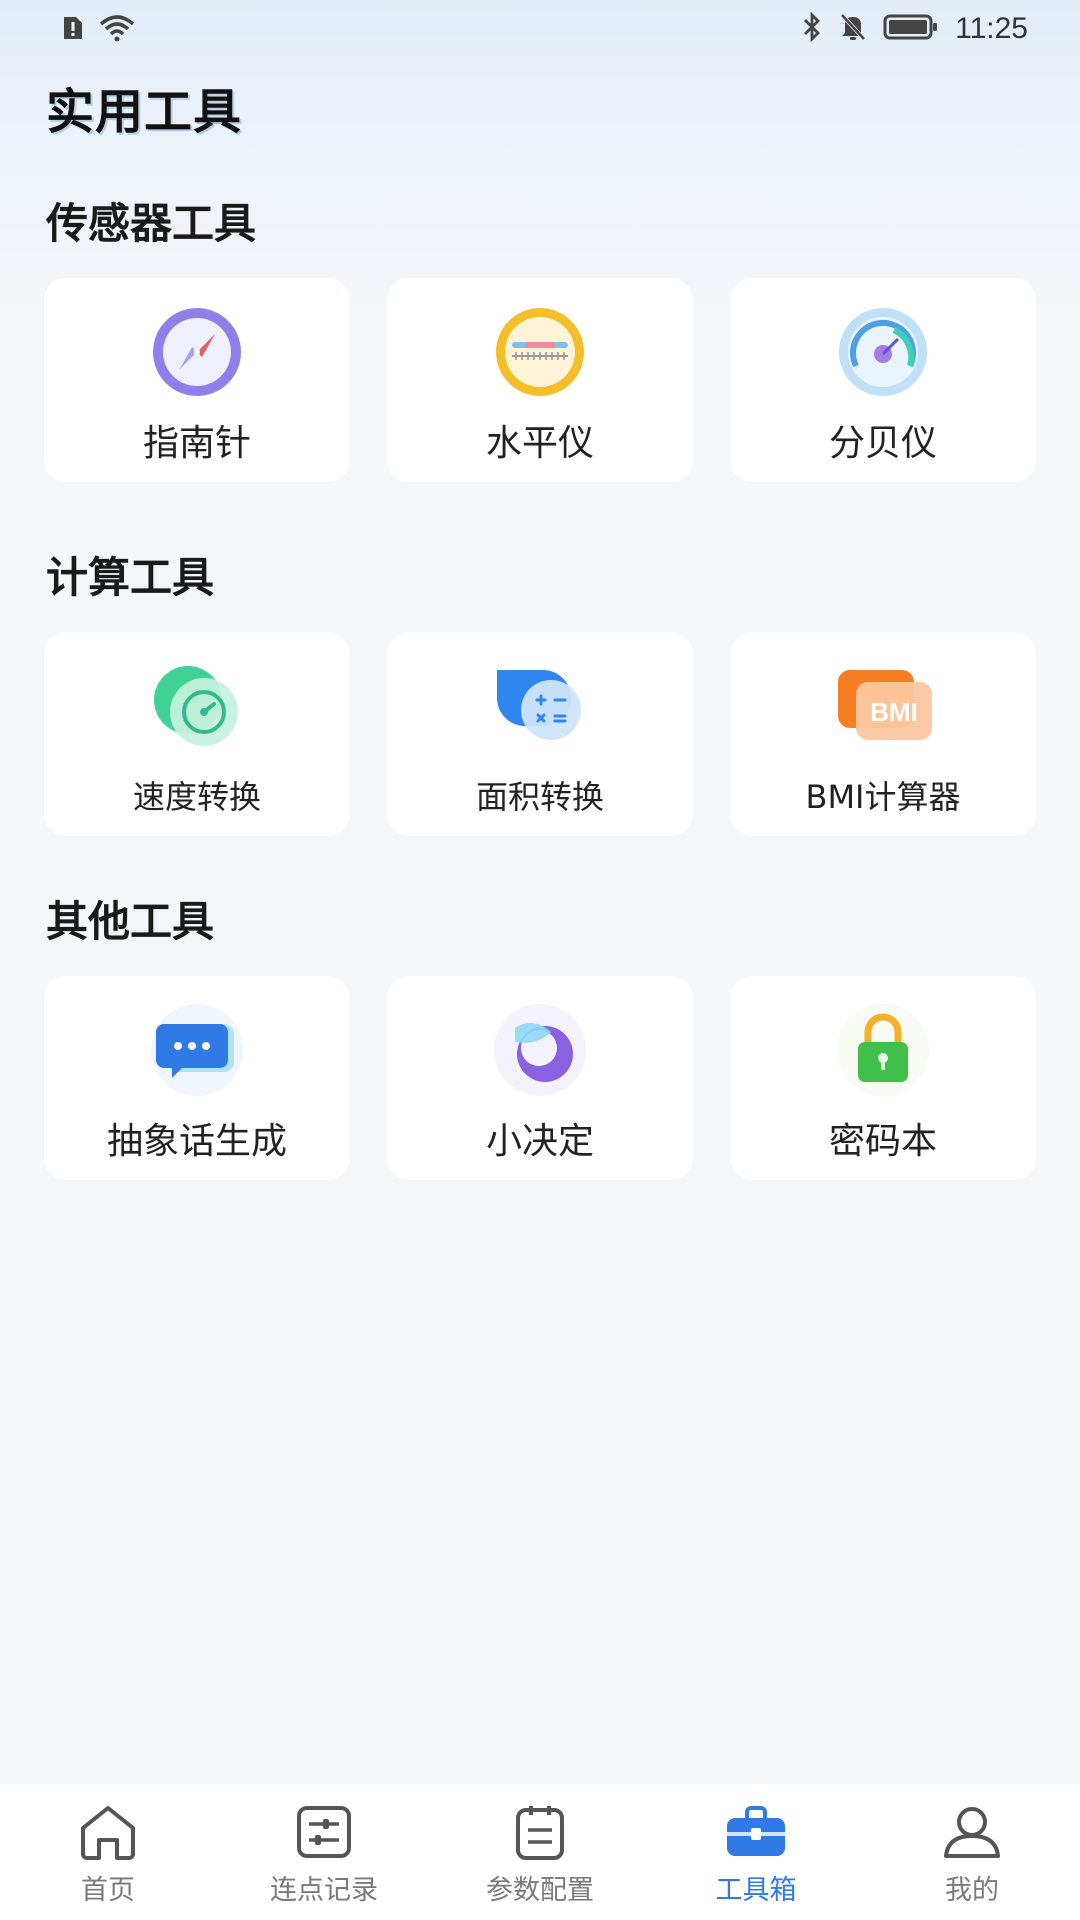  What do you see at coordinates (883, 352) in the screenshot?
I see `decibel-meter-icon` at bounding box center [883, 352].